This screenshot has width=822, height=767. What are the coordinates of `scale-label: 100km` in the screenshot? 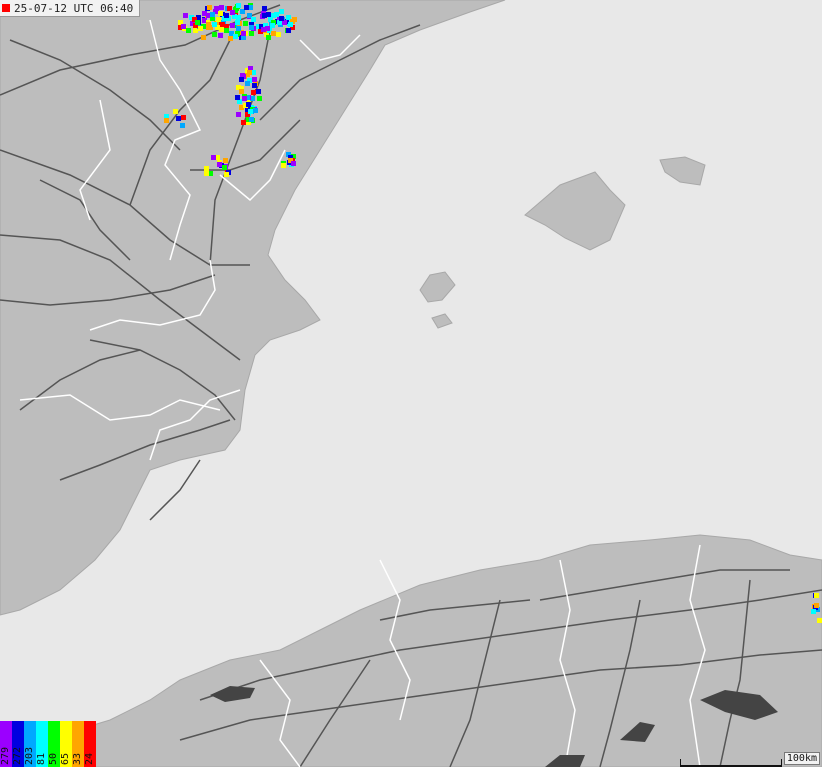 It's located at (801, 758).